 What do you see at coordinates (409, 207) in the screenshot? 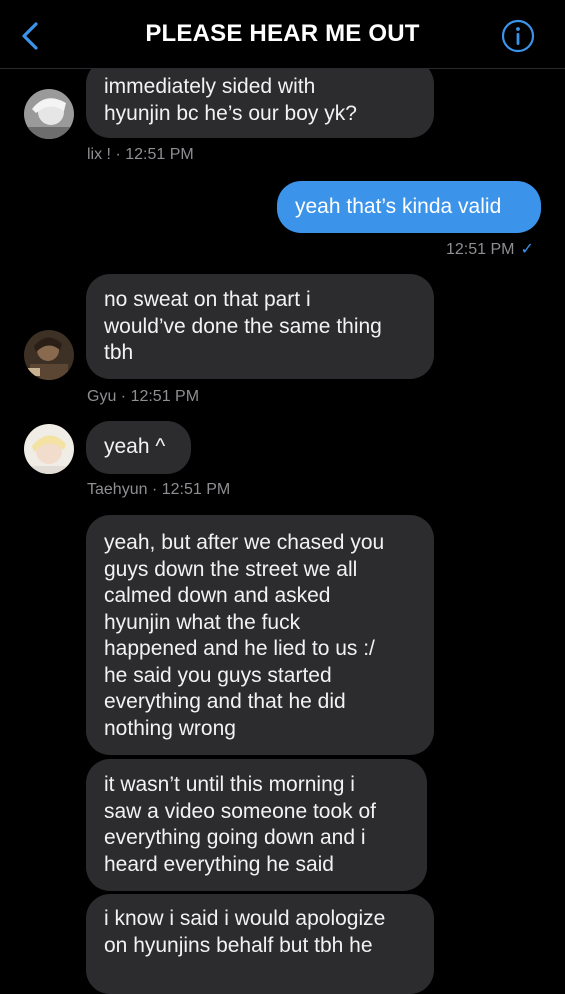
I see `message-bubble-outgoing: yeah that’s kinda valid` at bounding box center [409, 207].